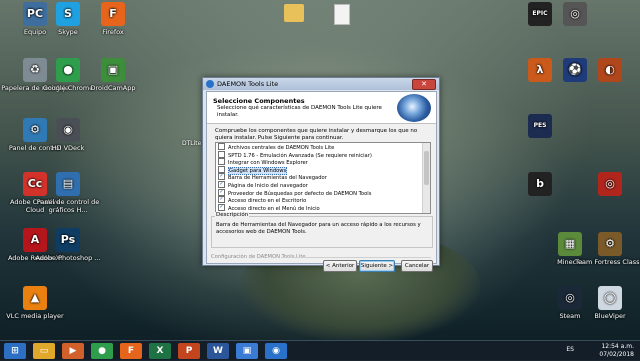 This screenshot has height=361, width=640. What do you see at coordinates (616, 347) in the screenshot?
I see `clock-time: 12:54 a.m.` at bounding box center [616, 347].